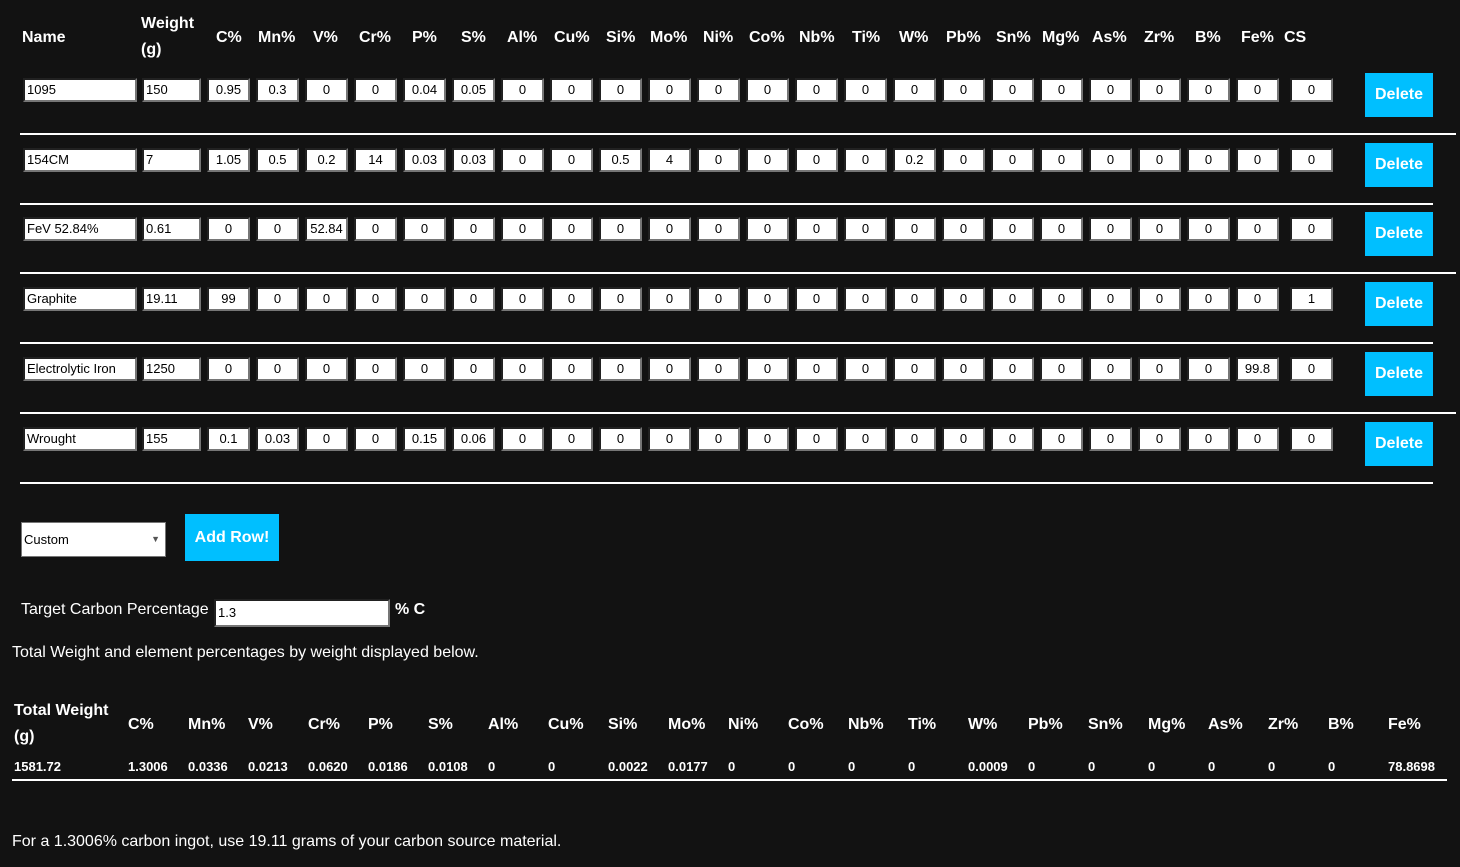  What do you see at coordinates (171, 90) in the screenshot?
I see `weight-input: 150` at bounding box center [171, 90].